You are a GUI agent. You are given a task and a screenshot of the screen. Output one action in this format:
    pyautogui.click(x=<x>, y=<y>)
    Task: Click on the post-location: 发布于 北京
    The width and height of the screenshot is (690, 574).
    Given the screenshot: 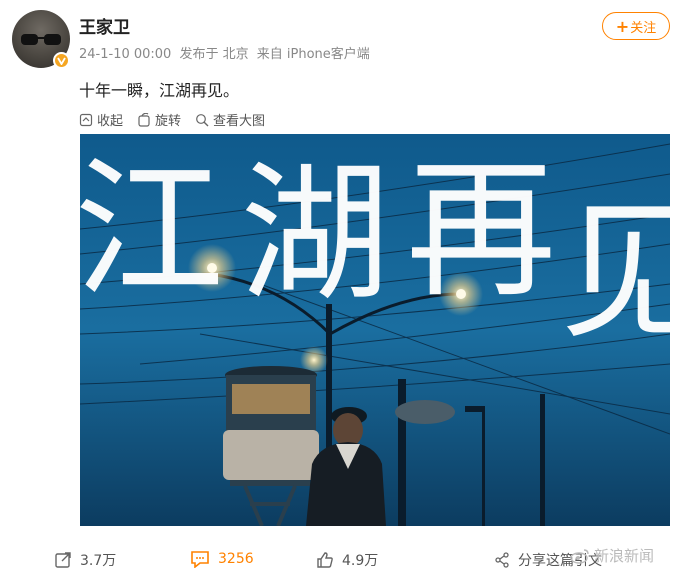 What is the action you would take?
    pyautogui.click(x=214, y=54)
    